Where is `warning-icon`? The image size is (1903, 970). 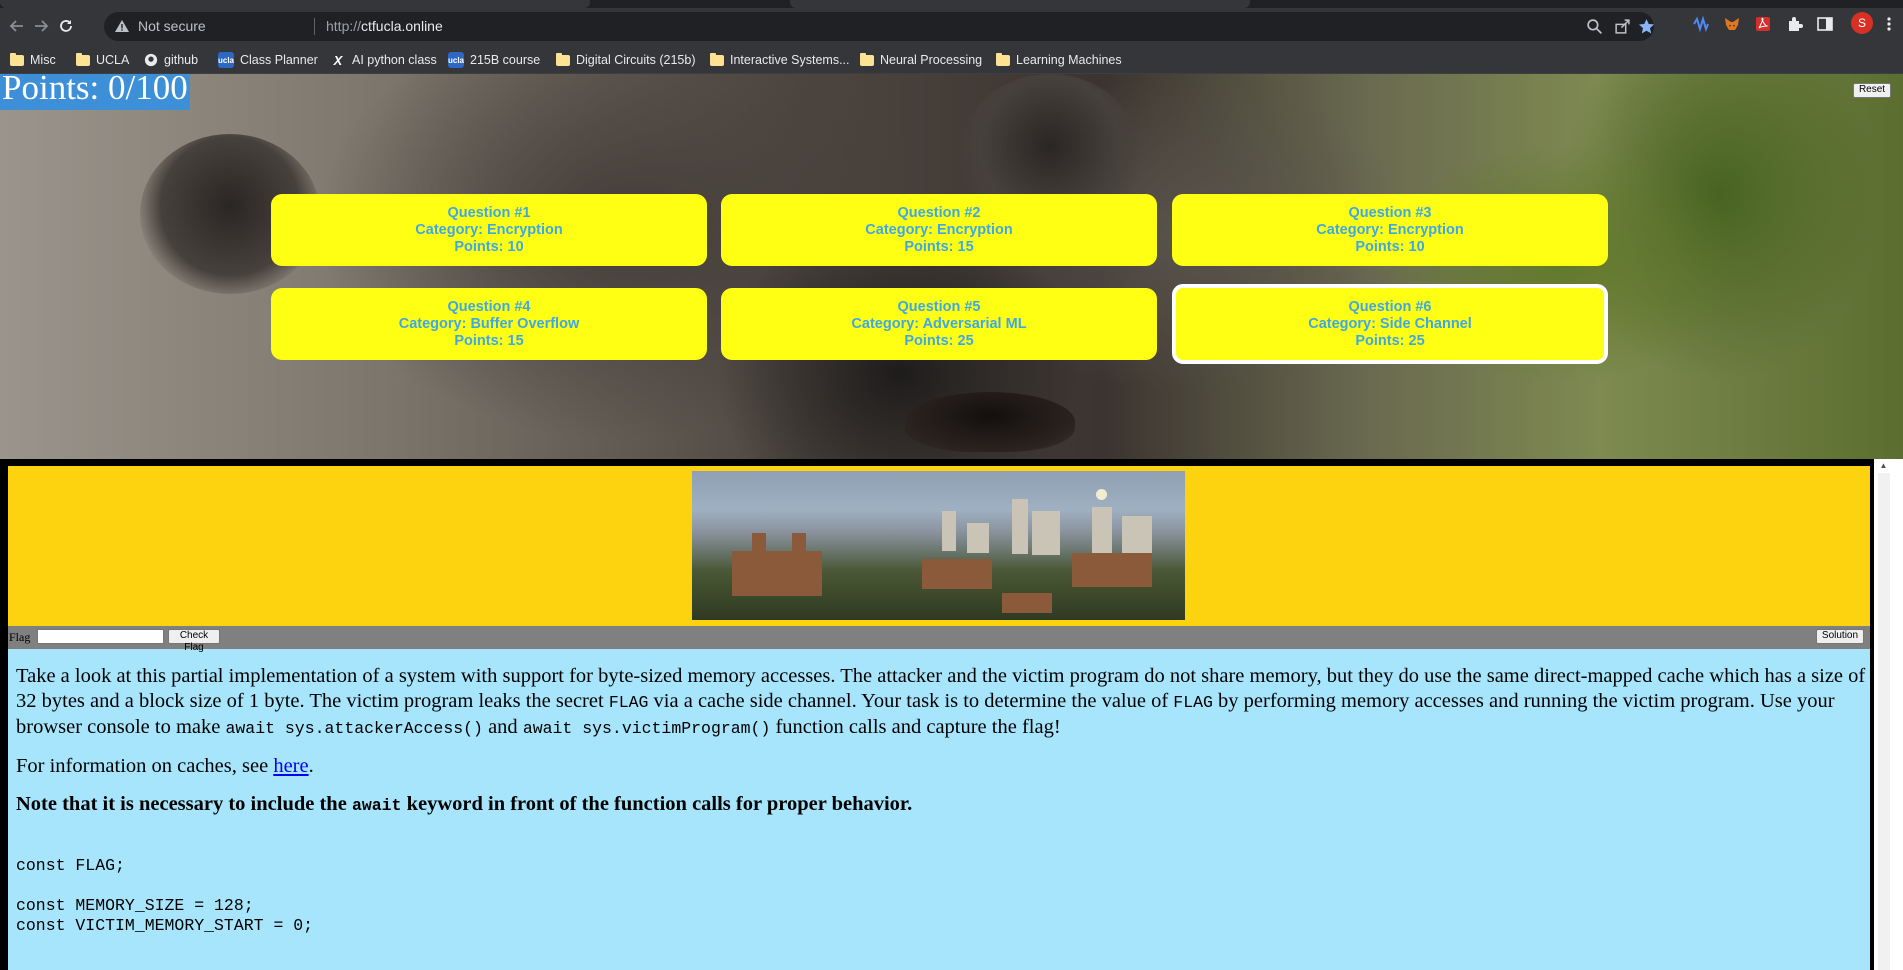
warning-icon is located at coordinates (122, 26).